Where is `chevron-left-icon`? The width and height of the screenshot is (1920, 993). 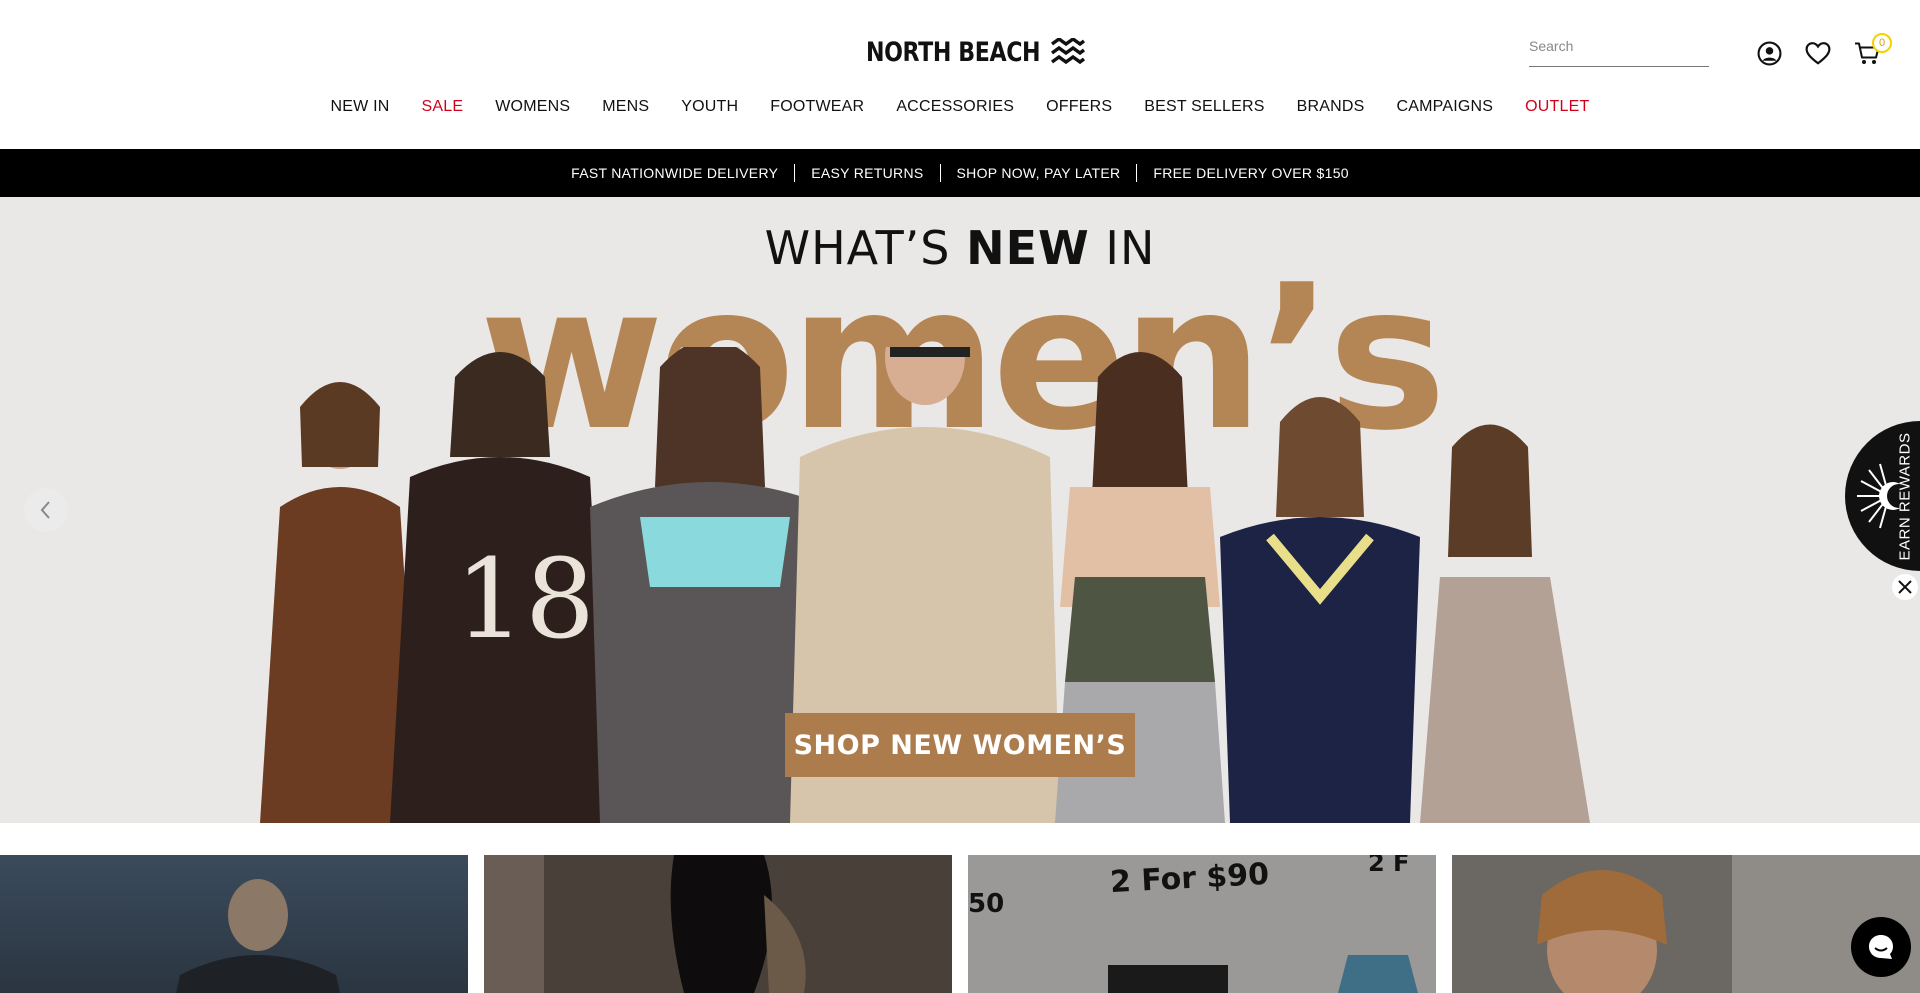 chevron-left-icon is located at coordinates (45, 510).